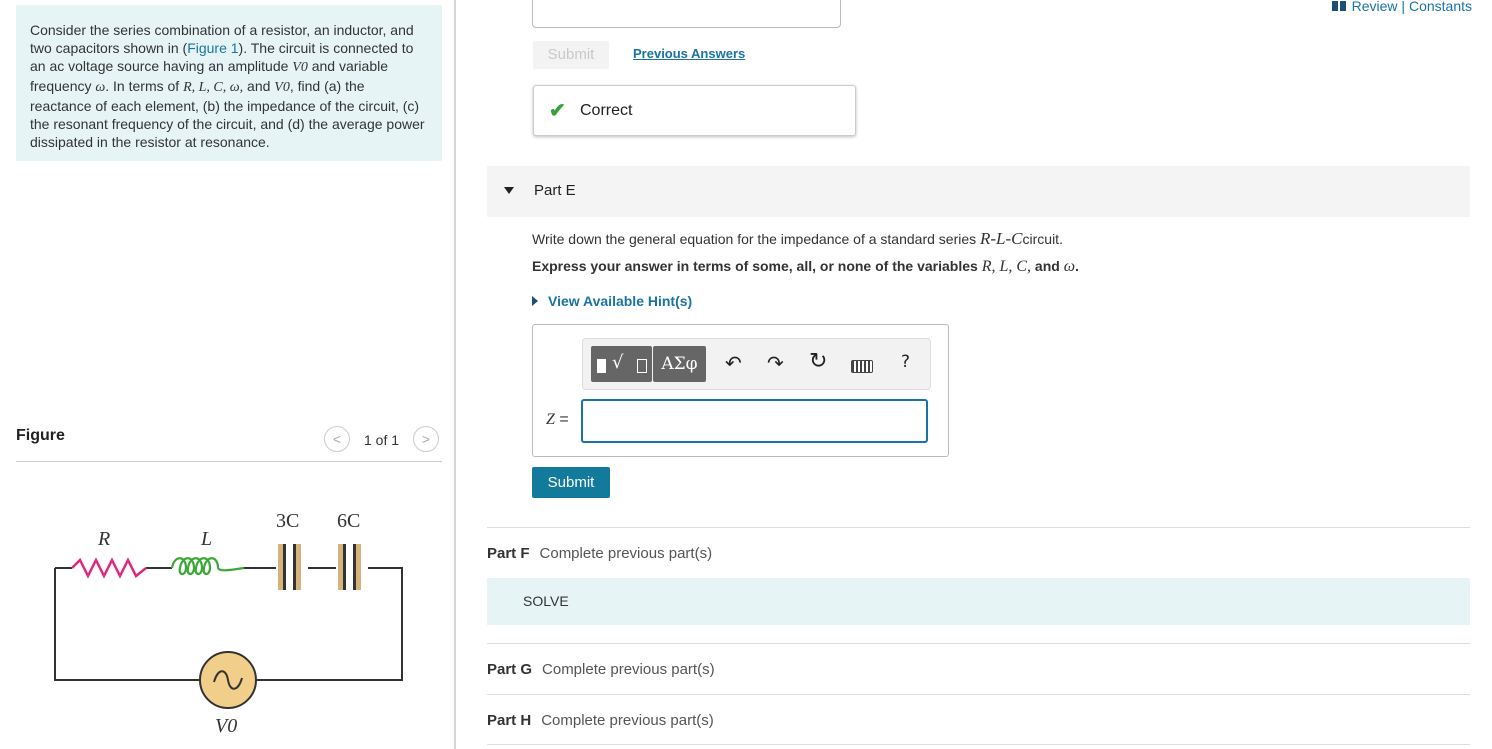 The width and height of the screenshot is (1492, 749). Describe the element at coordinates (756, 364) in the screenshot. I see `math-toolbar: √ ΑΣφ ↶ ↷ ↻ ?` at that location.